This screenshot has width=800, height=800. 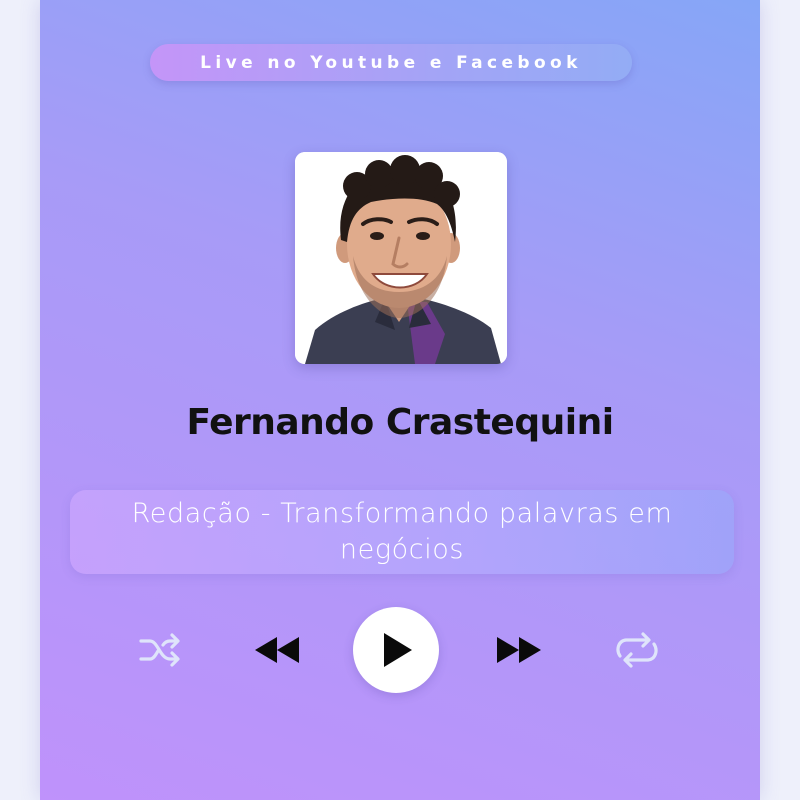 I want to click on rewind-button, so click(x=277, y=650).